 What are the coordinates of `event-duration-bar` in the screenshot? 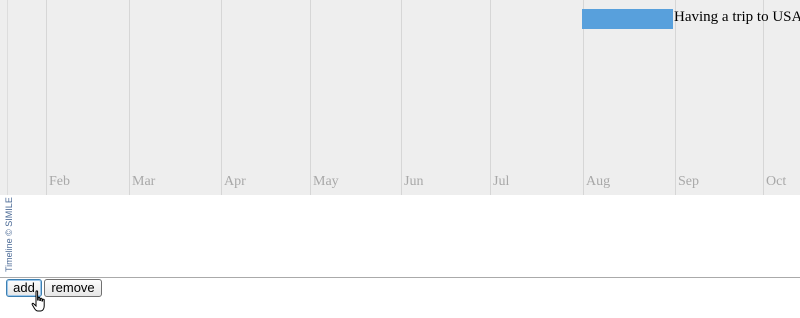 It's located at (627, 19).